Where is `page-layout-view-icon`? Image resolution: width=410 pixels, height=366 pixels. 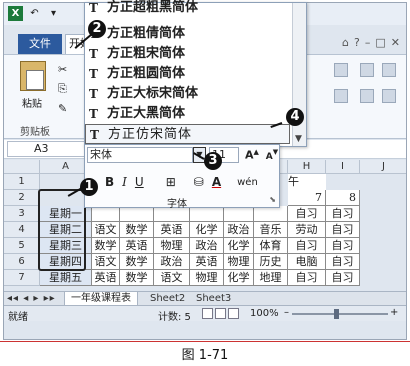 page-layout-view-icon is located at coordinates (220, 313).